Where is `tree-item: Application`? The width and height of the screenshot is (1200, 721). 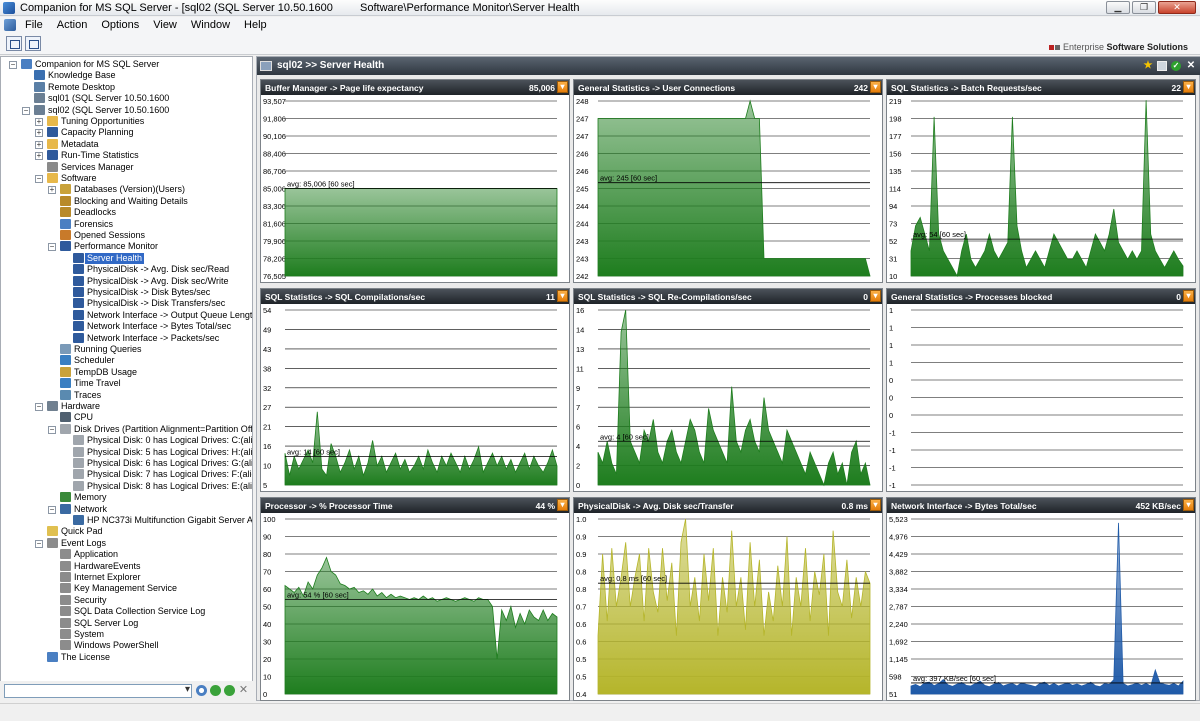
tree-item: Application is located at coordinates (126, 554).